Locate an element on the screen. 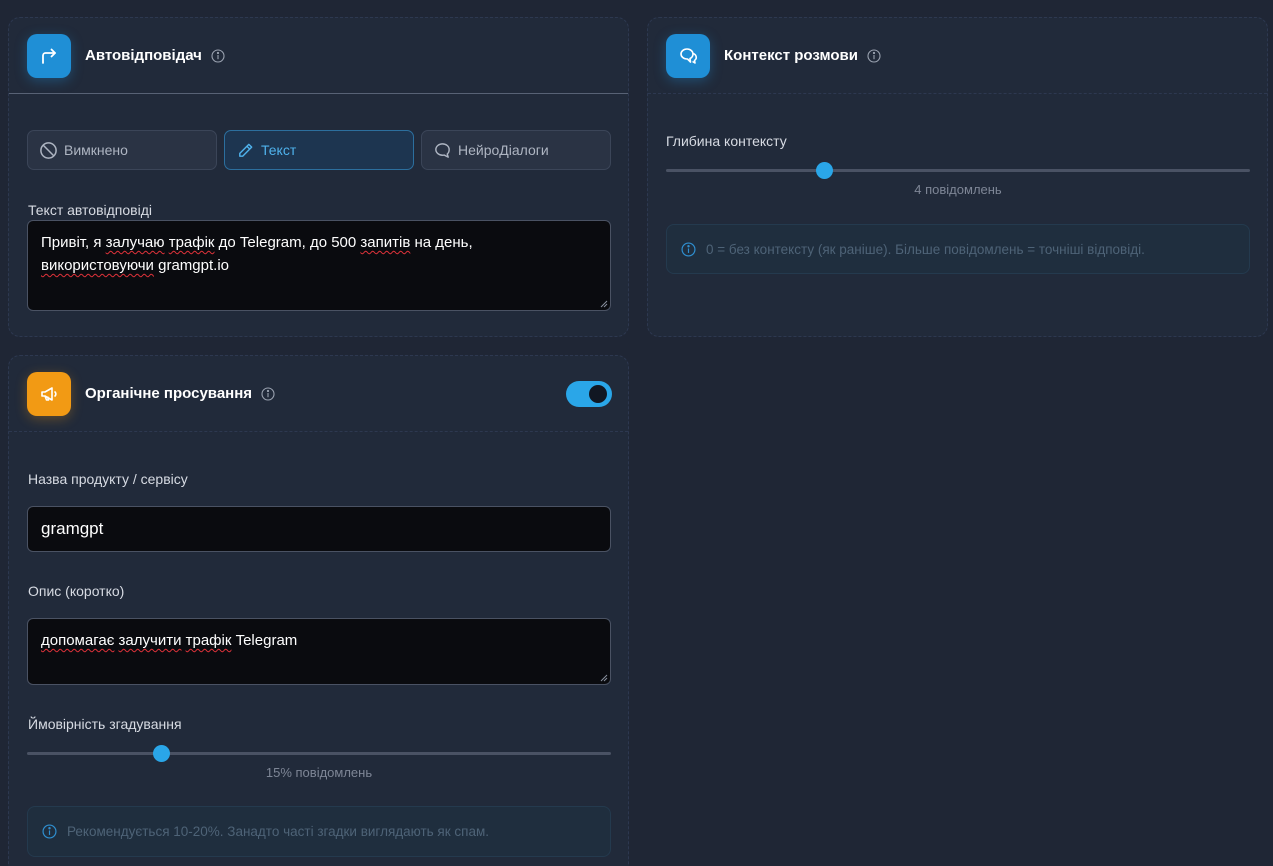  description-label: Опис (коротко) is located at coordinates (76, 591).